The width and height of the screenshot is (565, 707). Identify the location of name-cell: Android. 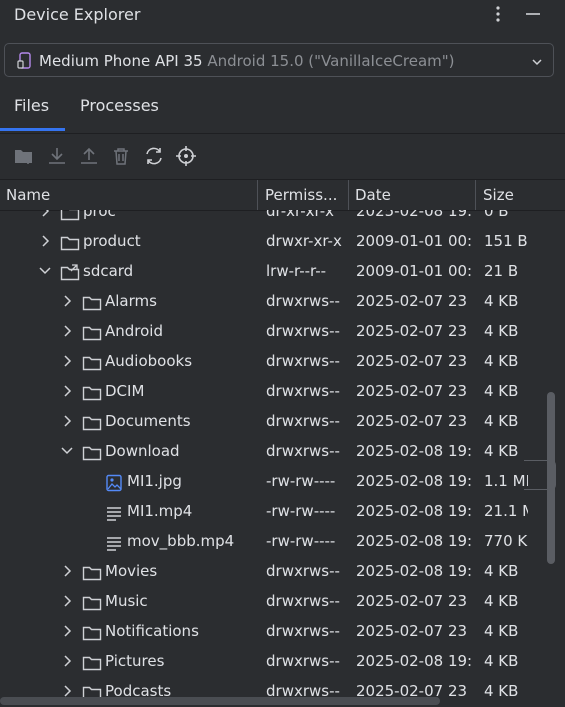
(127, 331).